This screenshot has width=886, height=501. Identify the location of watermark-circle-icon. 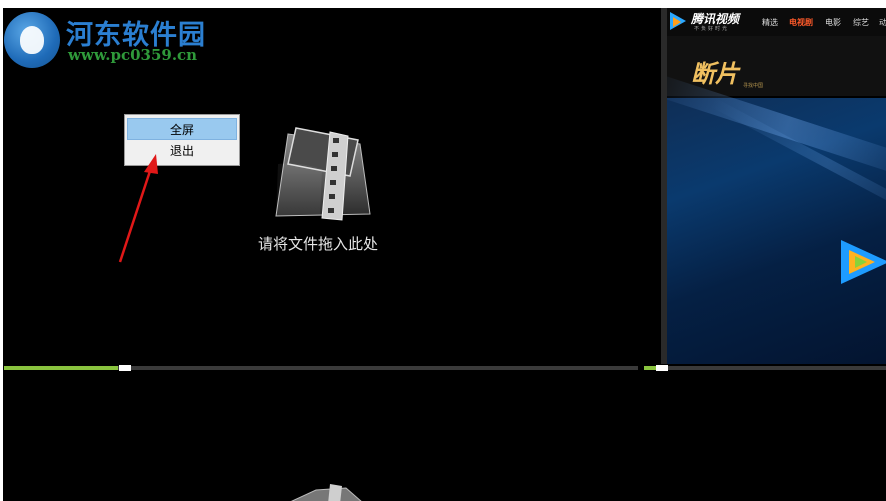
(32, 40).